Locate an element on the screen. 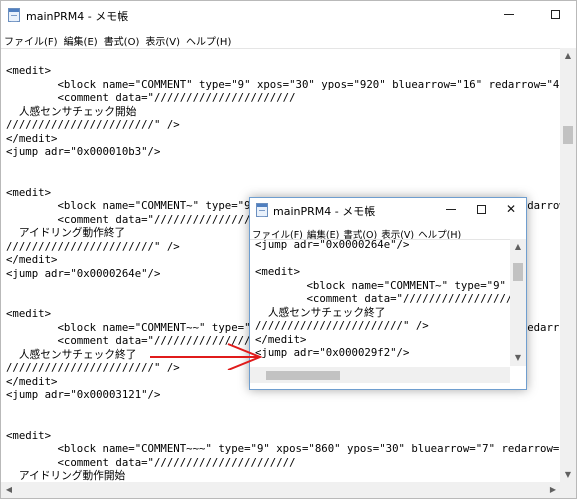 Image resolution: width=577 pixels, height=499 pixels. close-button: ✕ is located at coordinates (511, 210).